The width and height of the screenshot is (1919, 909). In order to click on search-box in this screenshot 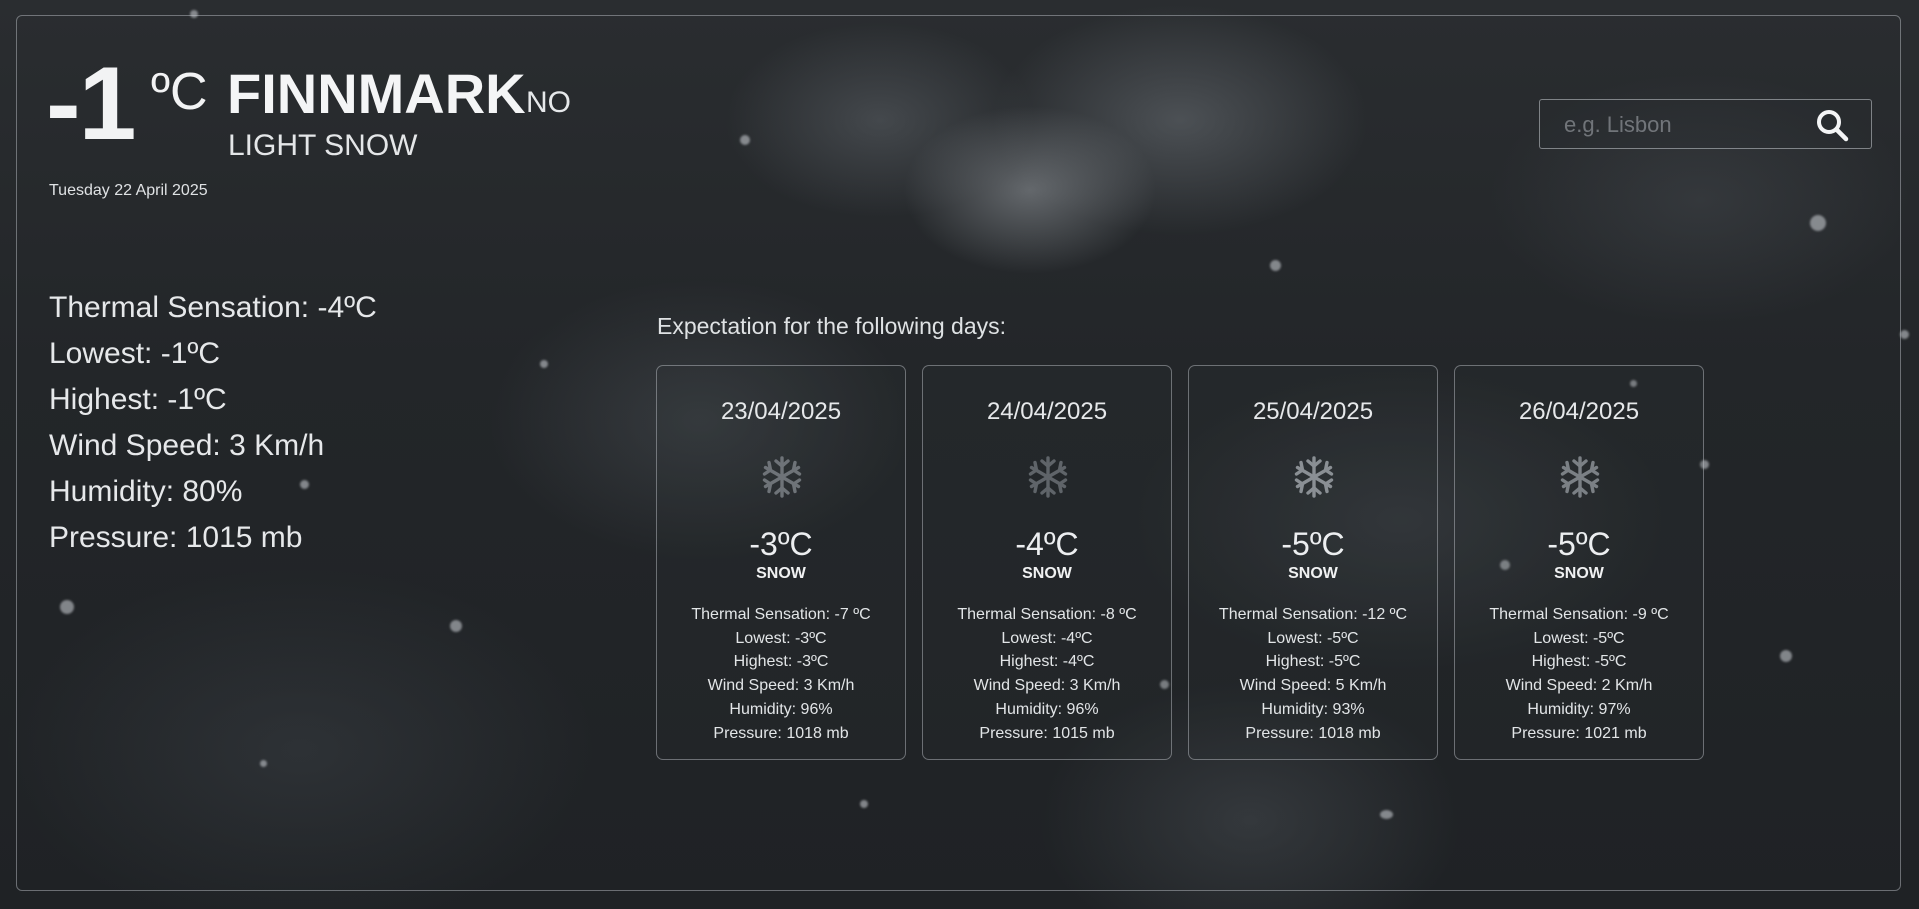, I will do `click(1705, 124)`.